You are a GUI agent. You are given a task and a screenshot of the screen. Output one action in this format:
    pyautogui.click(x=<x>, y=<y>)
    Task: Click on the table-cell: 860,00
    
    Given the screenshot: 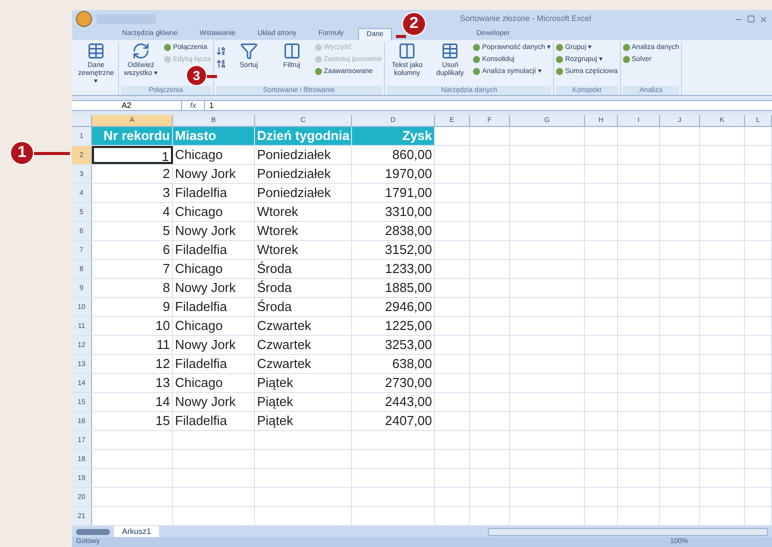 What is the action you would take?
    pyautogui.click(x=393, y=155)
    